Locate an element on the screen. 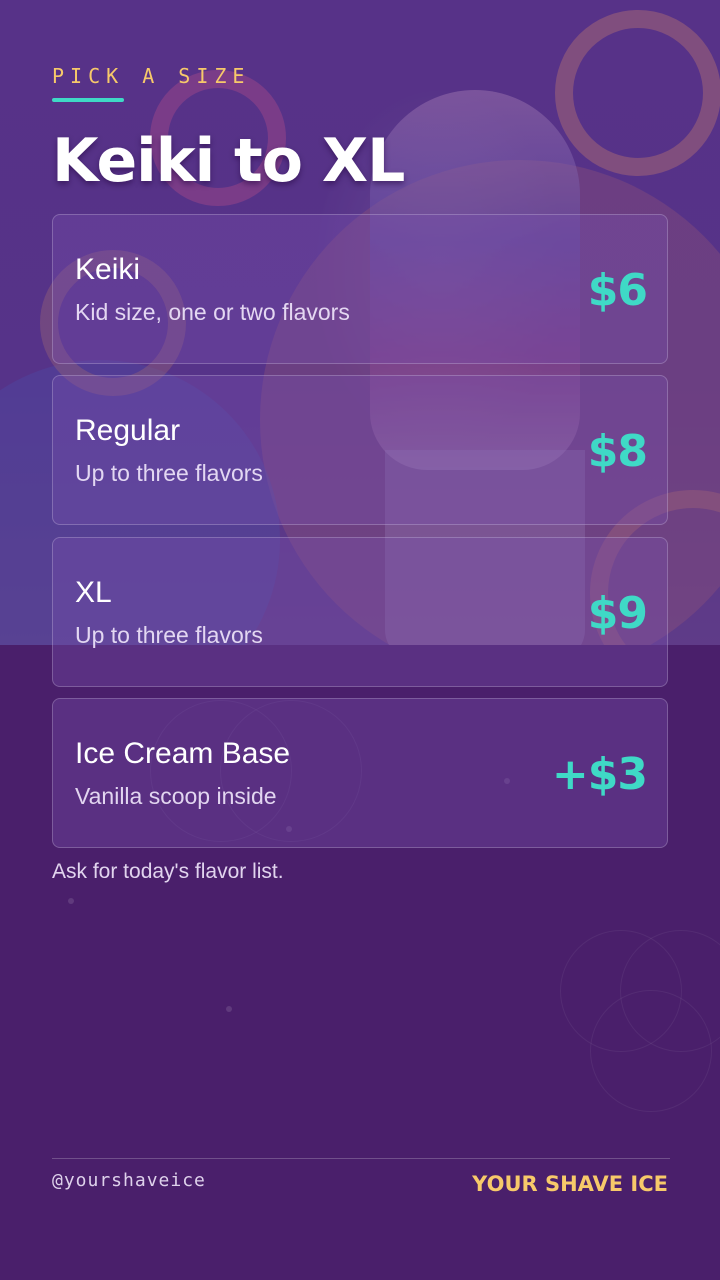 This screenshot has height=1280, width=720. footer-divider is located at coordinates (361, 1158).